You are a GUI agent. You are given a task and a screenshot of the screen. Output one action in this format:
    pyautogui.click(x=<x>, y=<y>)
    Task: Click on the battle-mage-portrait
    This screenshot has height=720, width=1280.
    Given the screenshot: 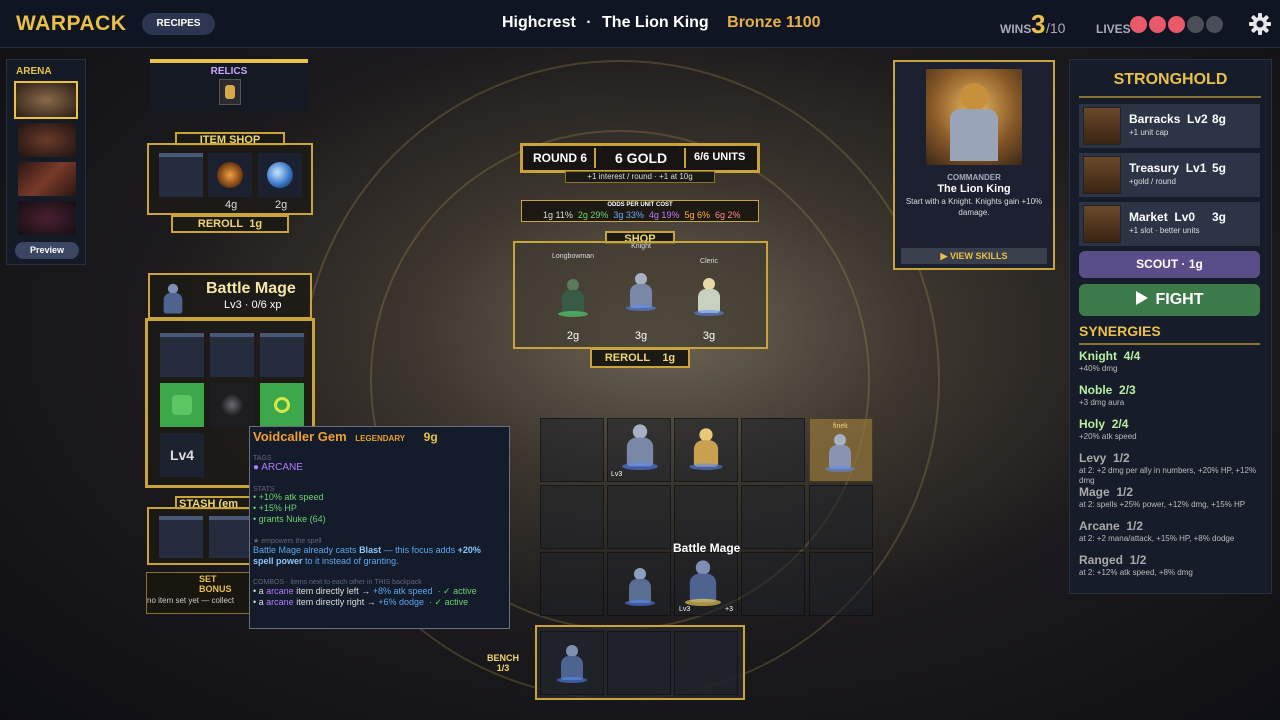 What is the action you would take?
    pyautogui.click(x=173, y=299)
    